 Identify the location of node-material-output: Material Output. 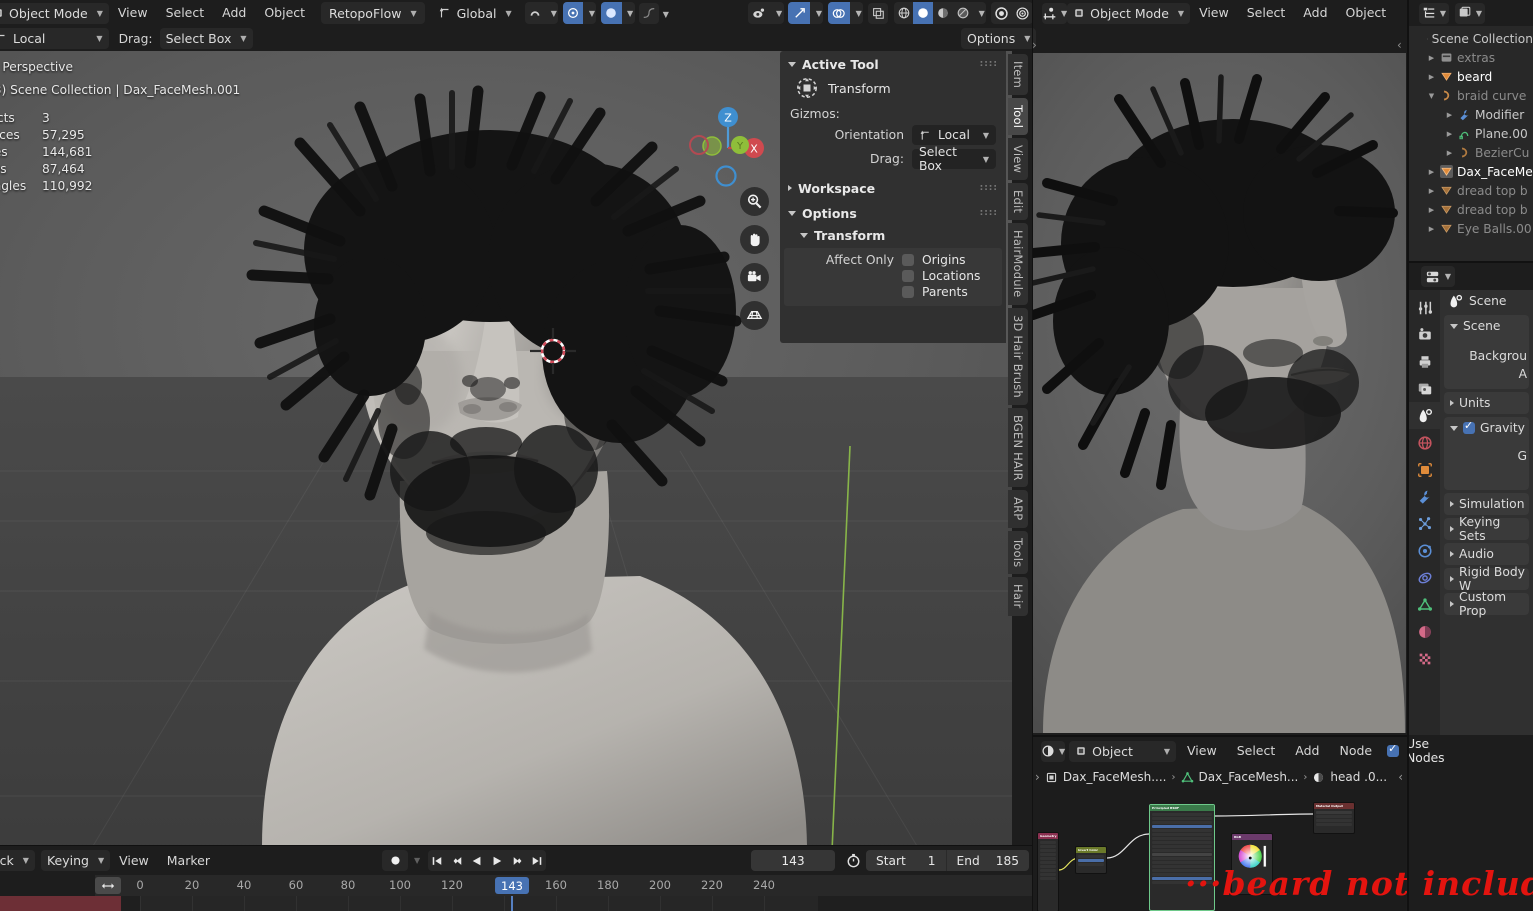
(1334, 818).